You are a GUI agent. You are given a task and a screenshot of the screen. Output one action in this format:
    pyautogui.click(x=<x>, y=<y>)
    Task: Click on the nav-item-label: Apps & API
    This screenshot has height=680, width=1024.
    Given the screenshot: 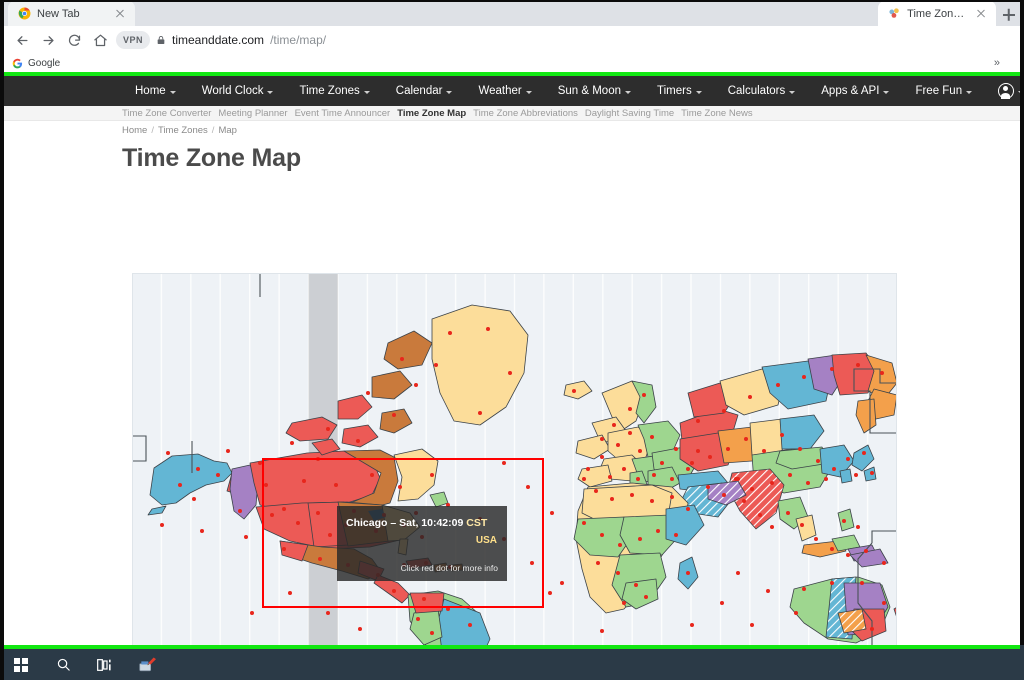 What is the action you would take?
    pyautogui.click(x=850, y=91)
    